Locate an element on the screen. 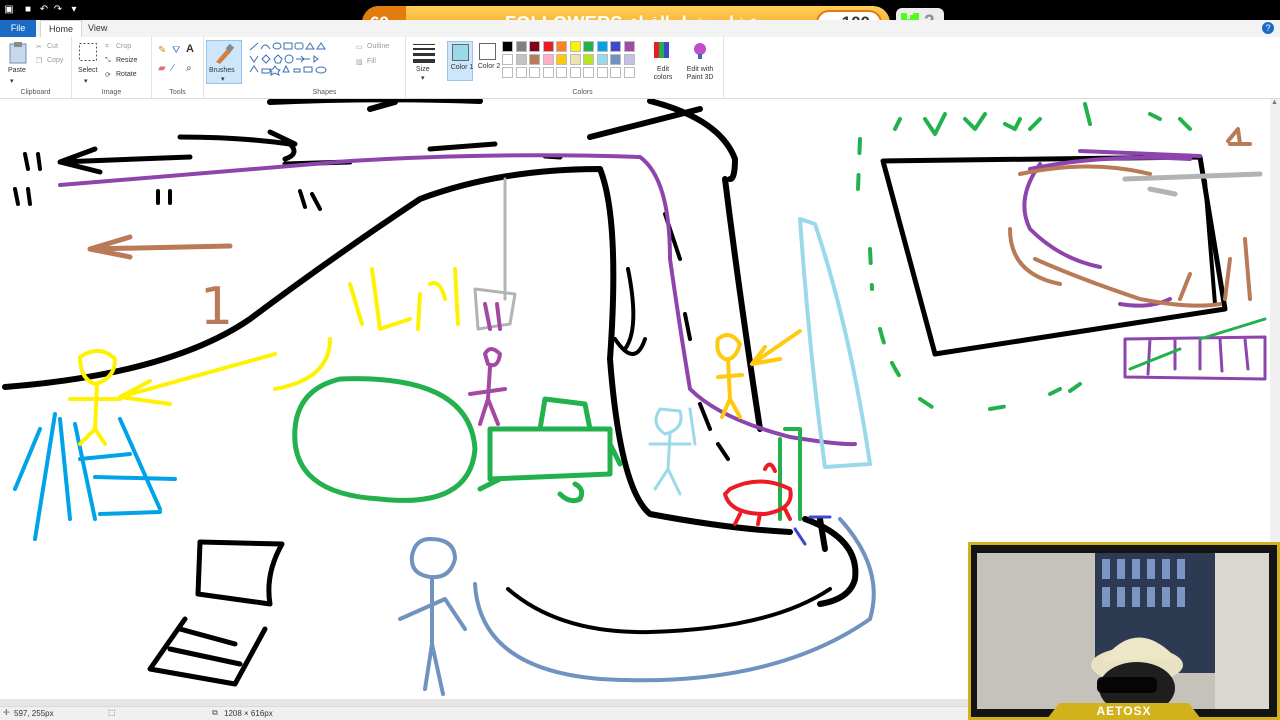  paste-icon is located at coordinates (18, 53).